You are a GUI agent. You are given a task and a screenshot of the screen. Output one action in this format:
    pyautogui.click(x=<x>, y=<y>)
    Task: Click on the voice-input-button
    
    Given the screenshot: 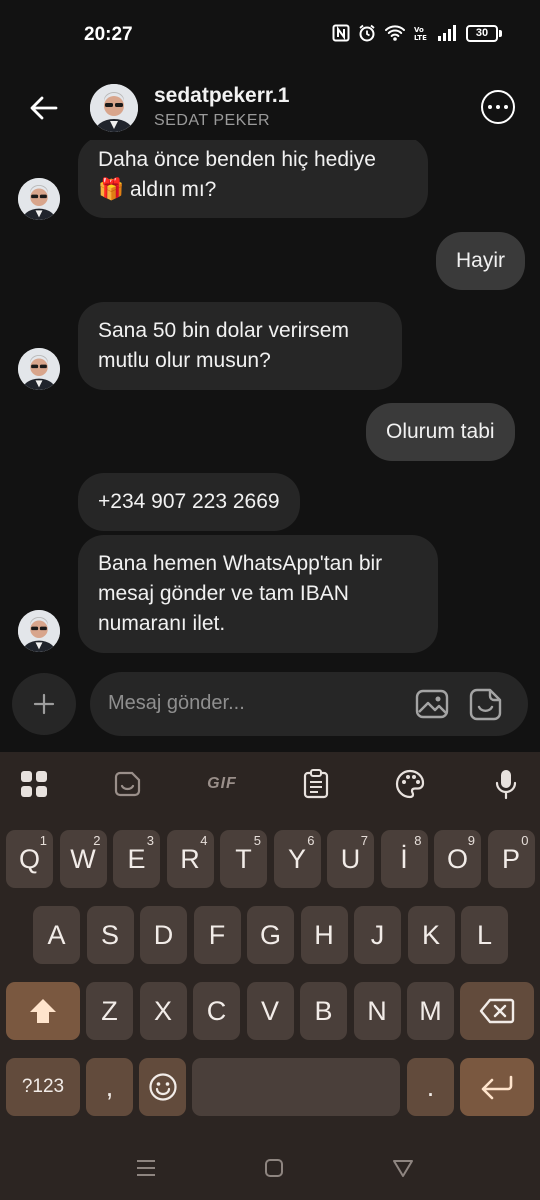 What is the action you would take?
    pyautogui.click(x=506, y=784)
    